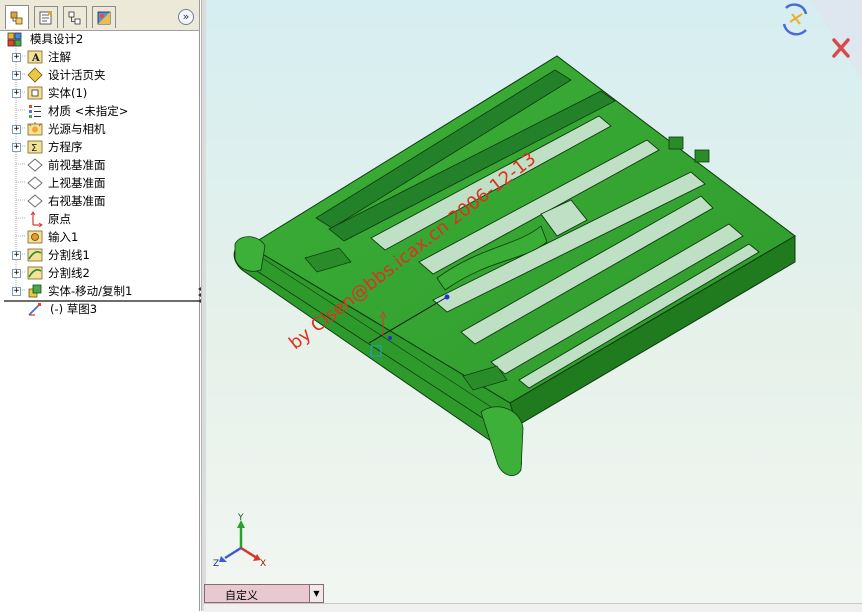  Describe the element at coordinates (99, 93) in the screenshot. I see `tree-item-solid-bodies: + 实体(1)` at that location.